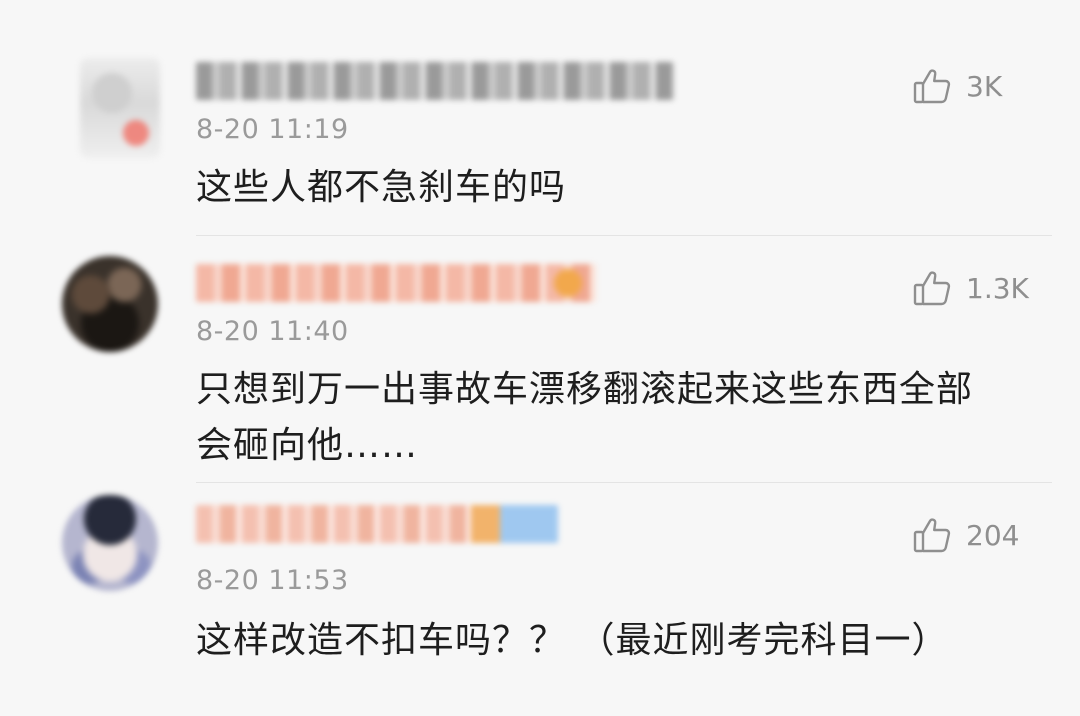  I want to click on like-button: 204, so click(965, 535).